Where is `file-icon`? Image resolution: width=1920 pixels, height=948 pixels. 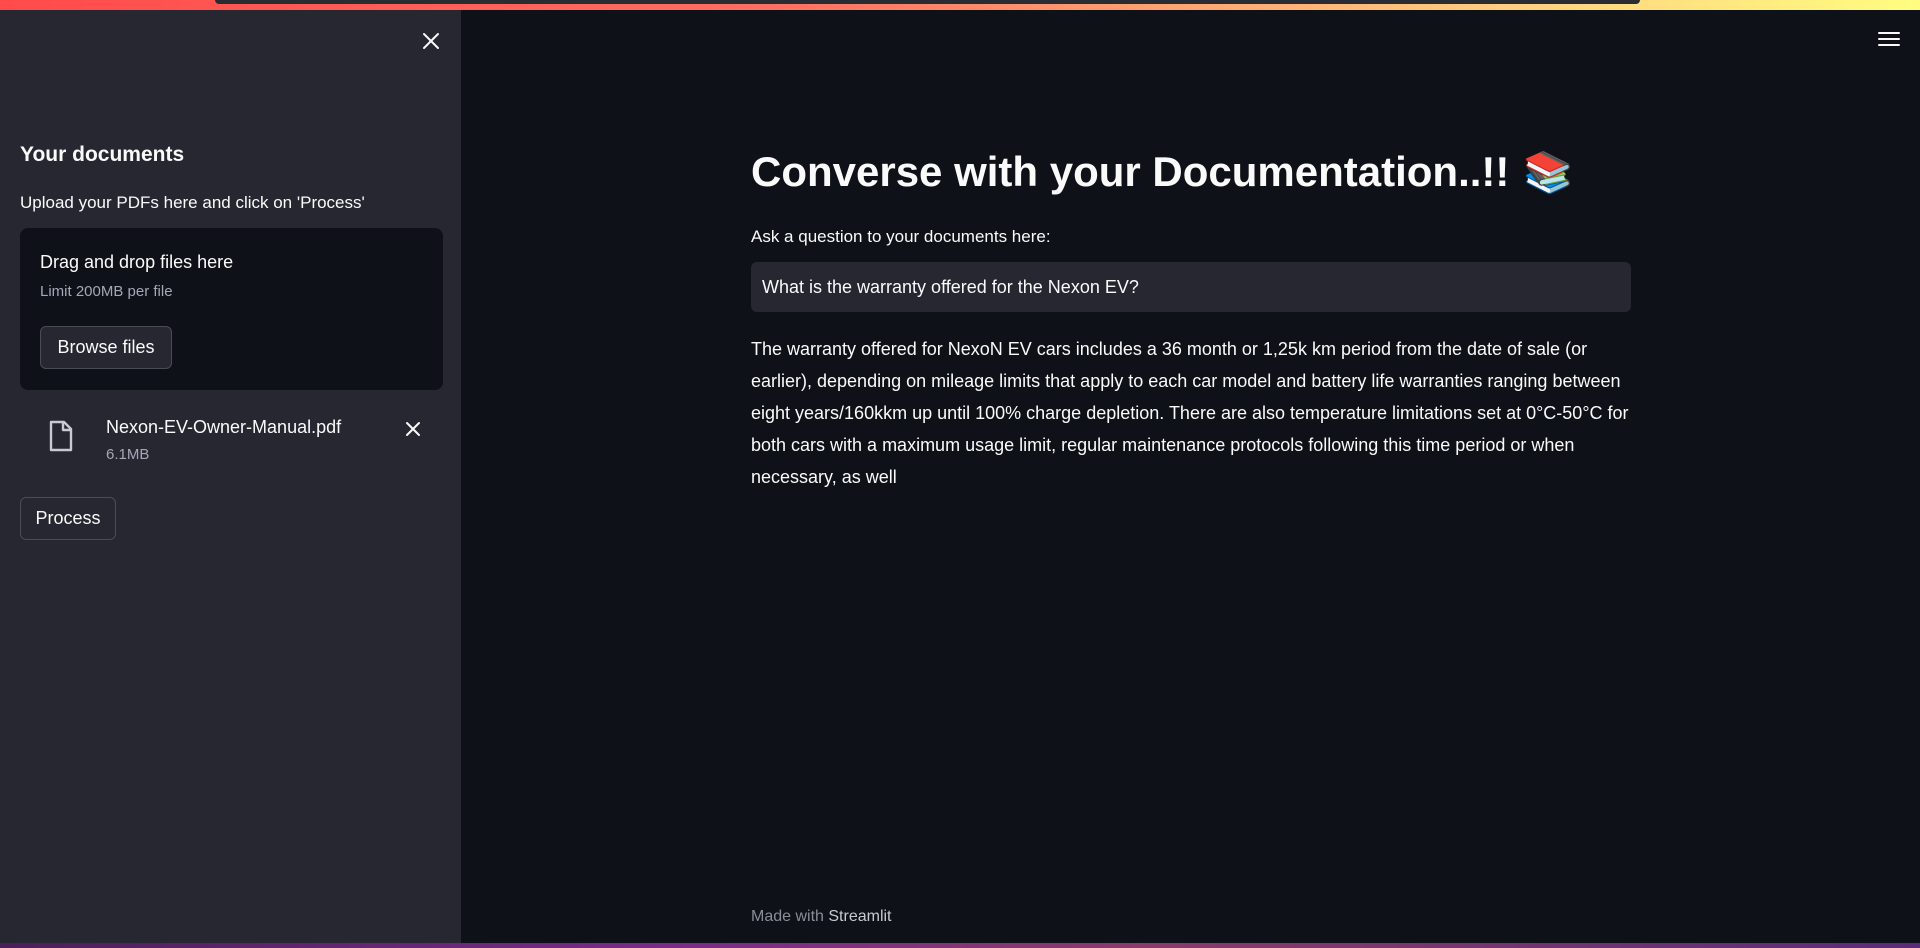 file-icon is located at coordinates (61, 436).